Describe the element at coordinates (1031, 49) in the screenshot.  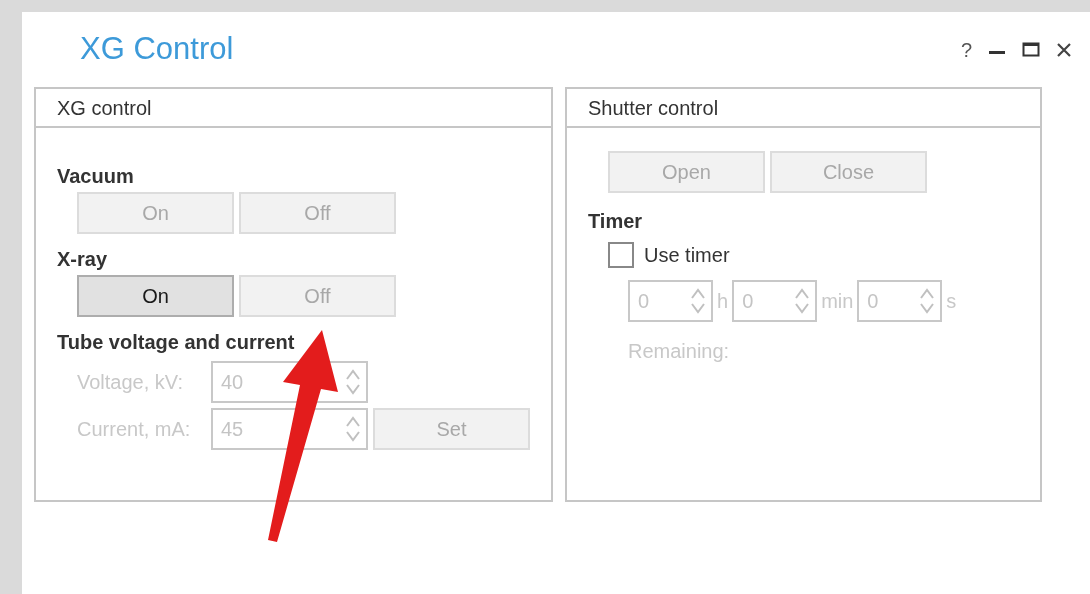
I see `maximize-icon` at that location.